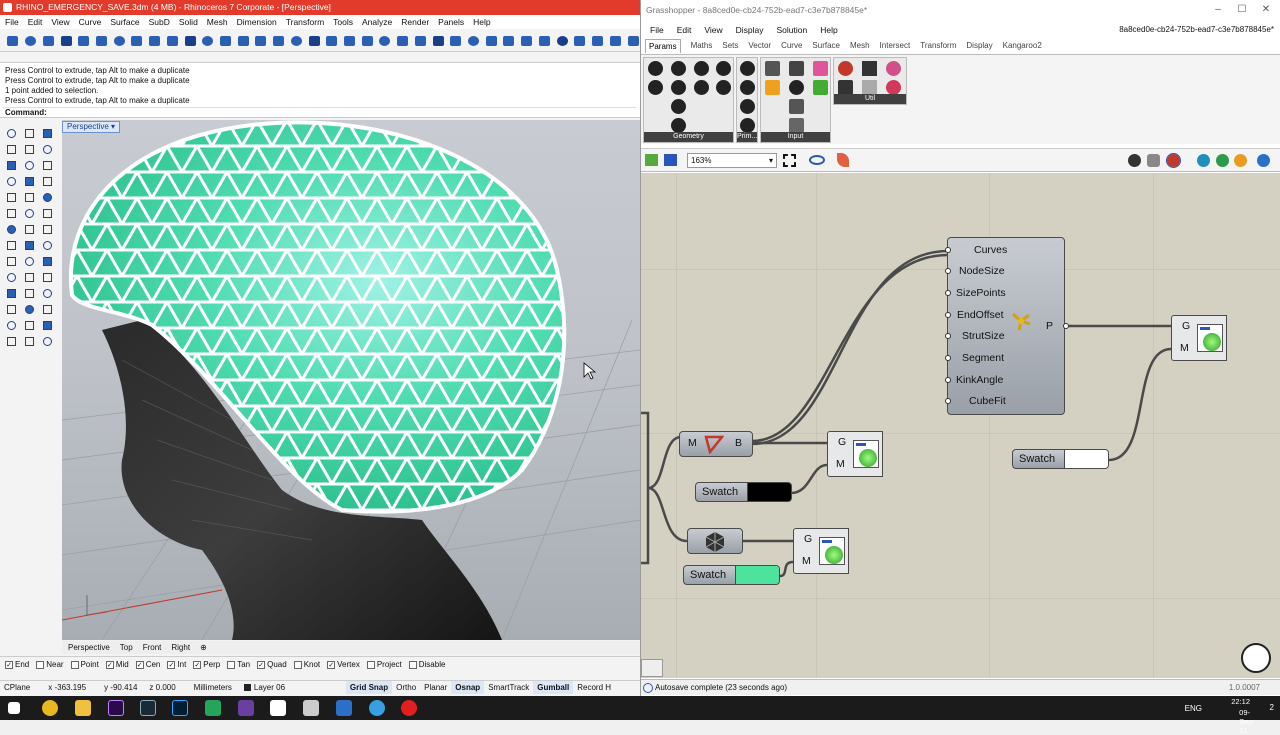 Image resolution: width=1280 pixels, height=735 pixels. Describe the element at coordinates (1240, 160) in the screenshot. I see `preview-quality-icon` at that location.